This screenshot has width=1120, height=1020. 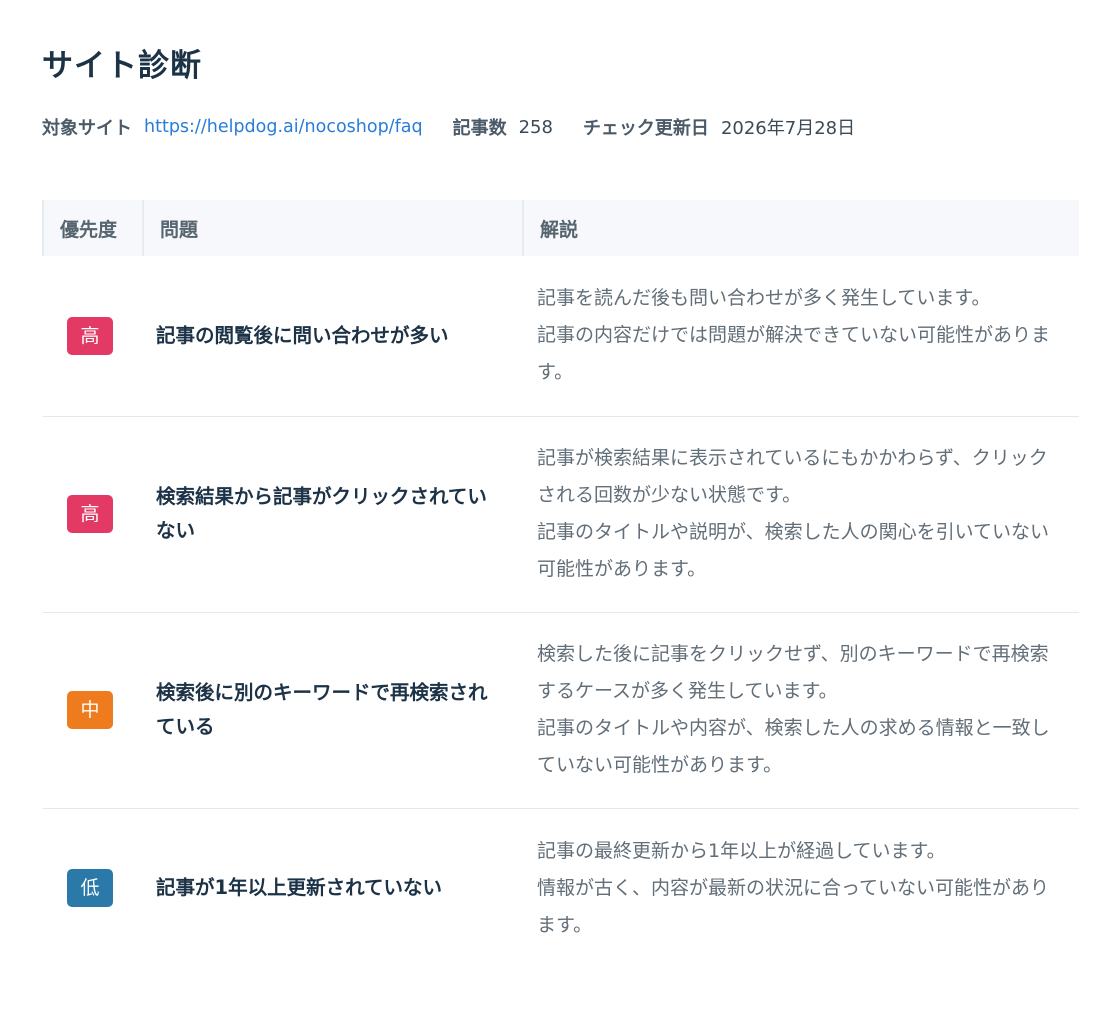 What do you see at coordinates (333, 336) in the screenshot?
I see `issue-title: 記事の閲覧後に問い合わせが多い` at bounding box center [333, 336].